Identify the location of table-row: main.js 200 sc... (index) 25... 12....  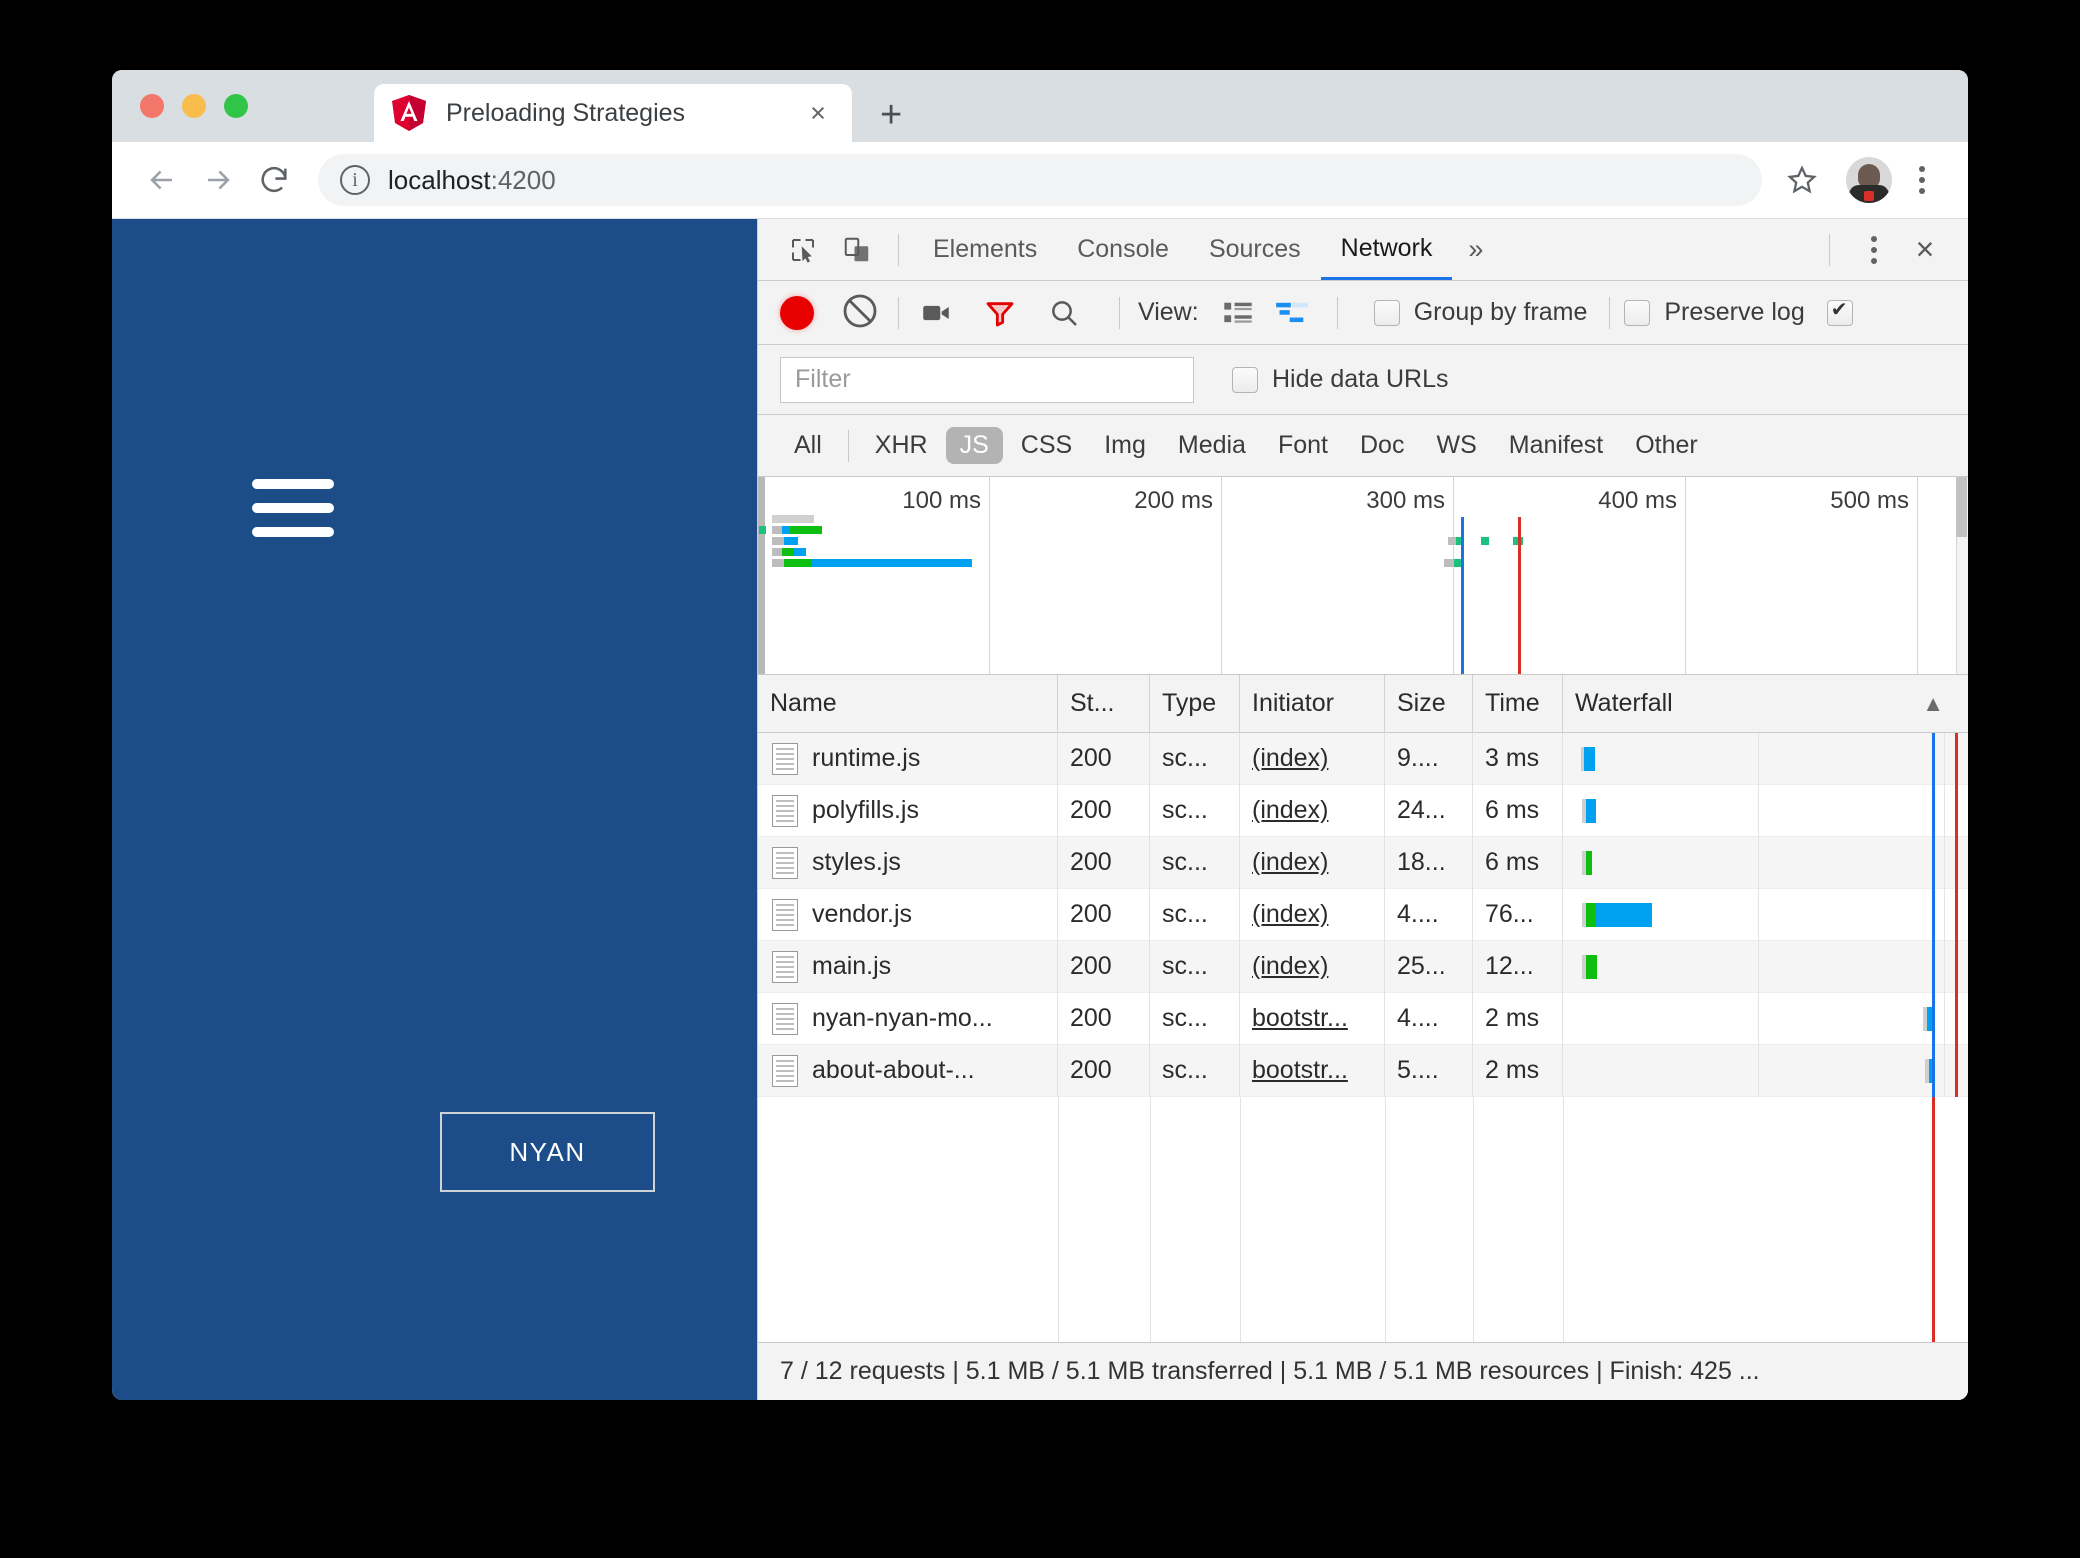
(1363, 966).